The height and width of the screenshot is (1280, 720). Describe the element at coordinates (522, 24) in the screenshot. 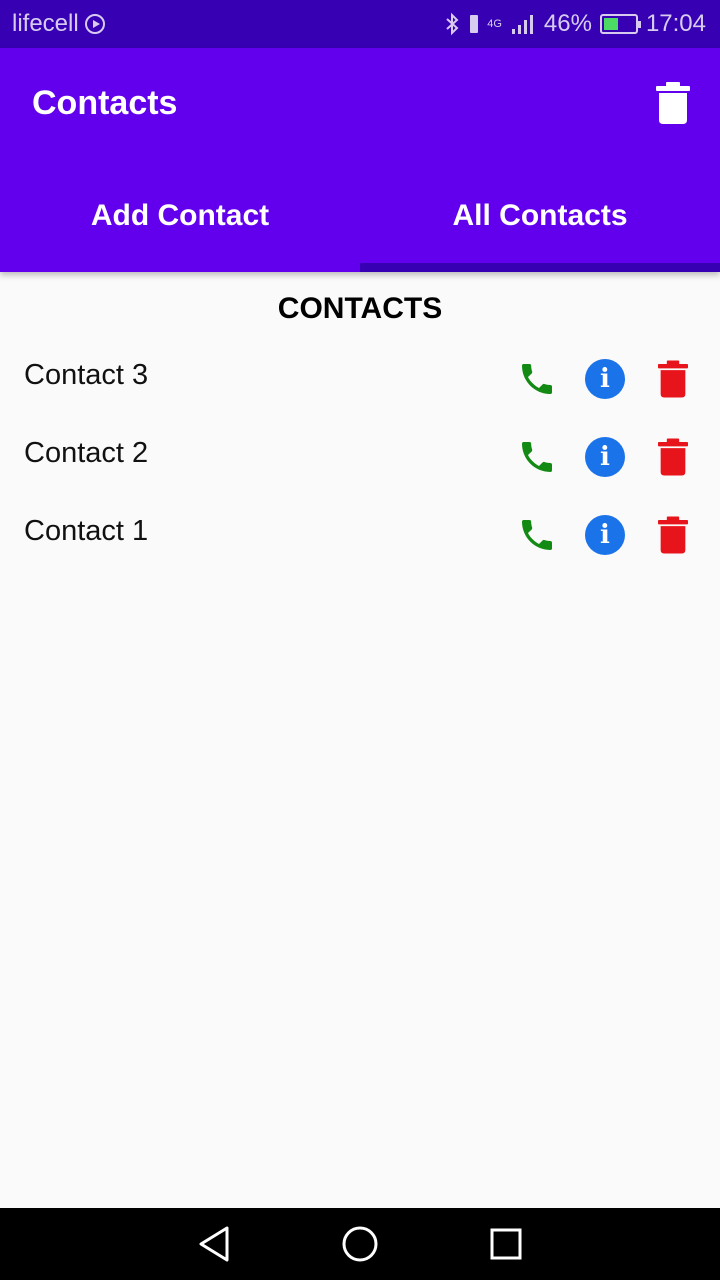

I see `signal-icon` at that location.